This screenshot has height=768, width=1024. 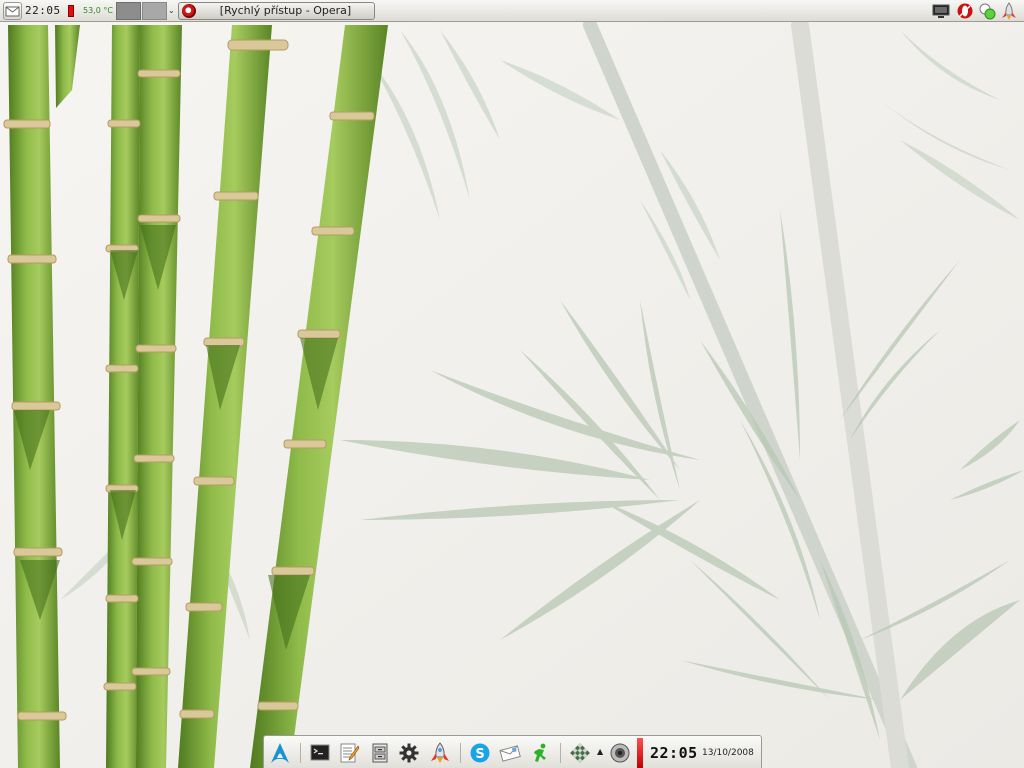 What do you see at coordinates (941, 11) in the screenshot?
I see `monitor-icon` at bounding box center [941, 11].